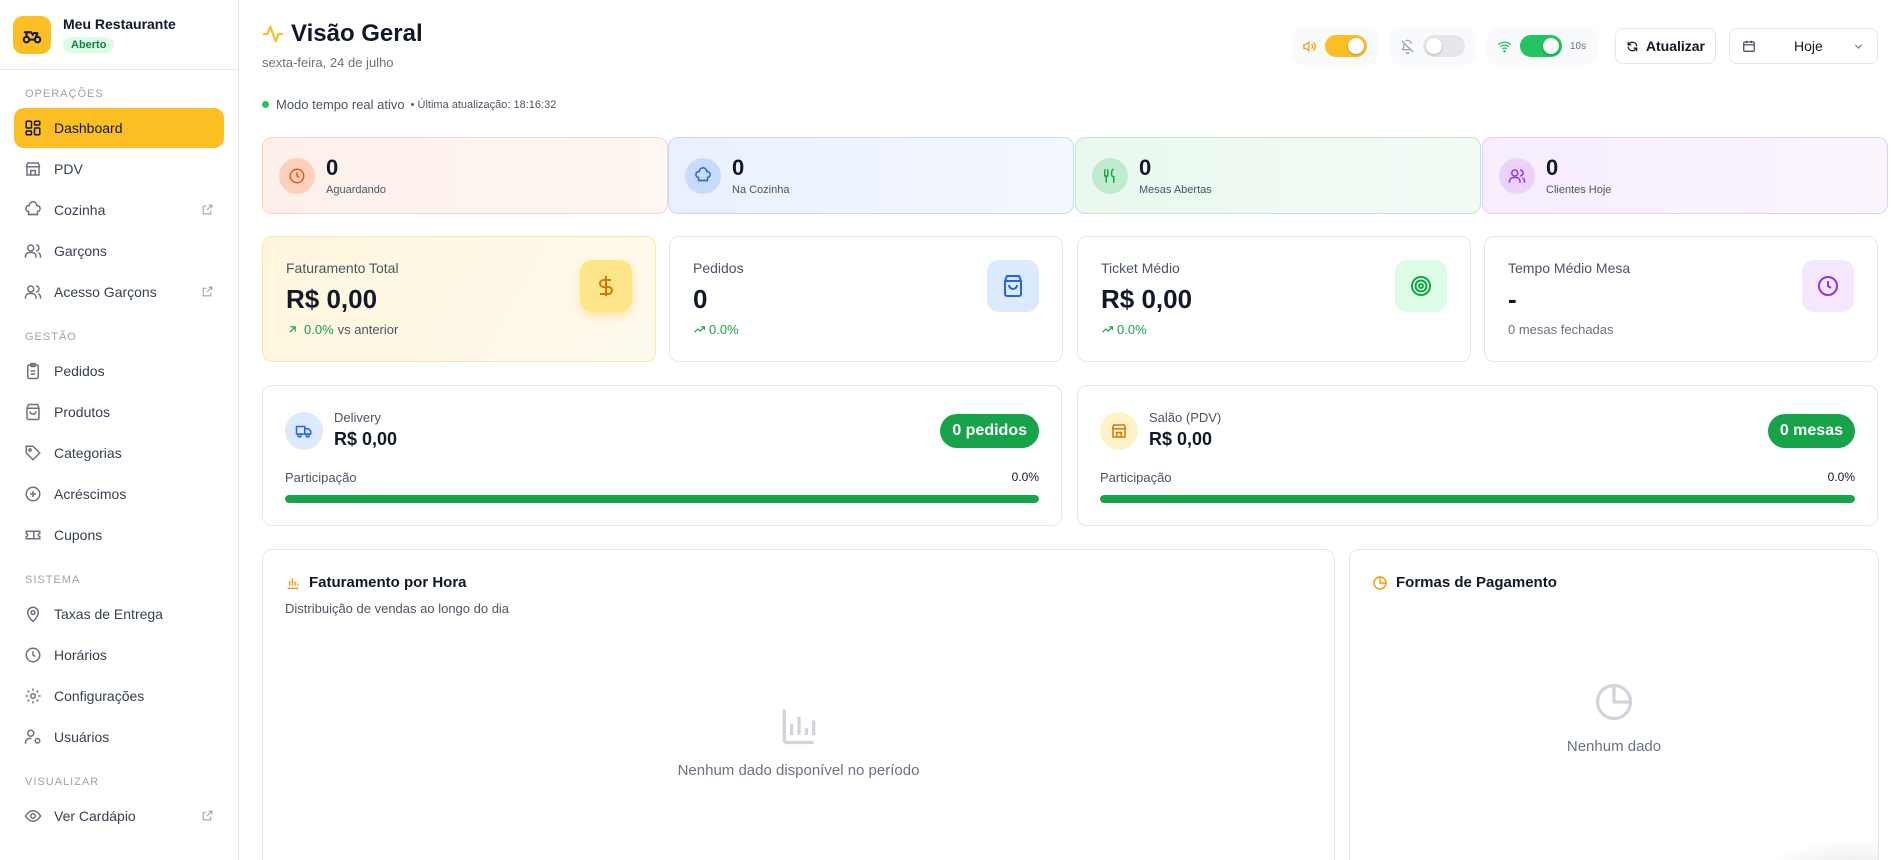 This screenshot has height=860, width=1897. Describe the element at coordinates (119, 371) in the screenshot. I see `sidebar-item-pedidos: Pedidos` at that location.